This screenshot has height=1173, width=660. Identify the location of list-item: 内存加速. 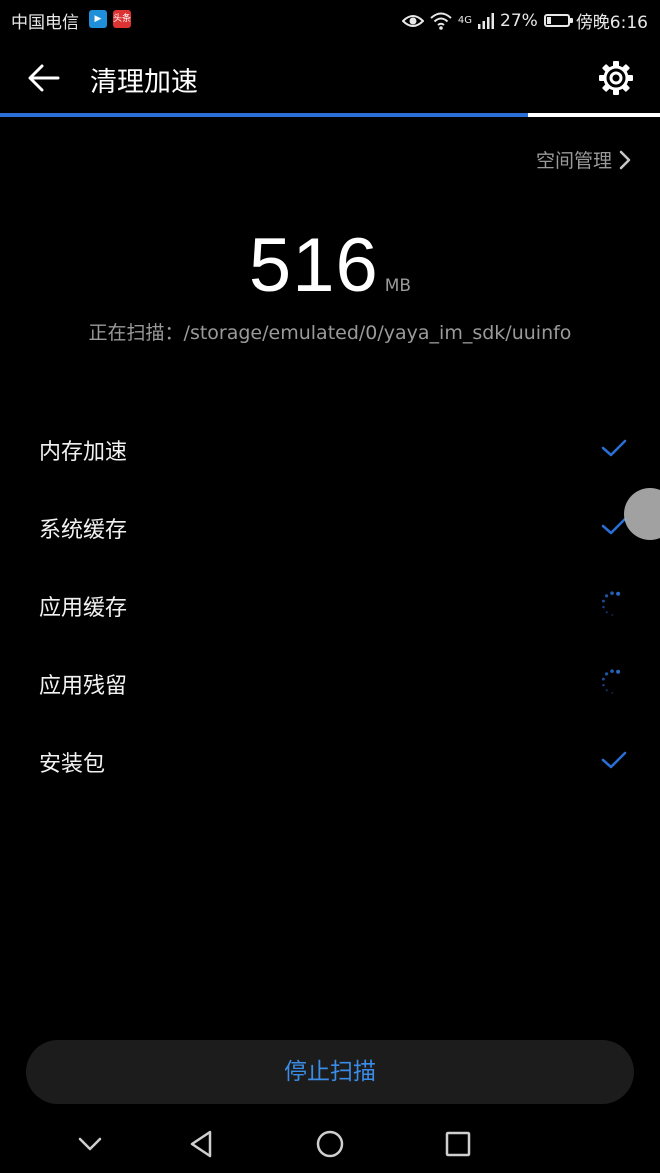
(330, 449).